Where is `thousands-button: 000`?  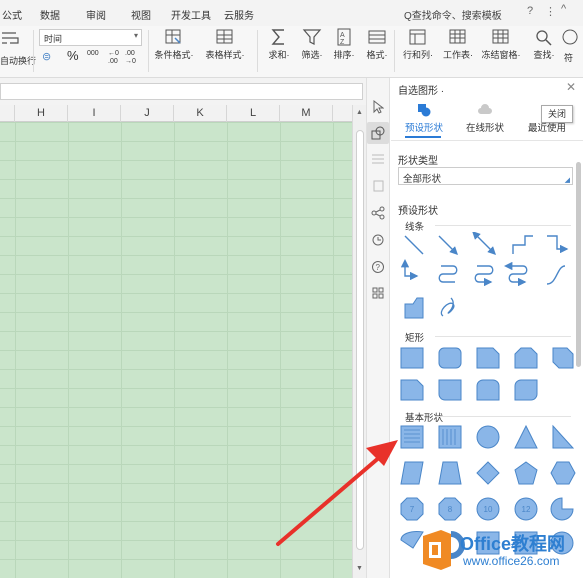 thousands-button: 000 is located at coordinates (93, 53).